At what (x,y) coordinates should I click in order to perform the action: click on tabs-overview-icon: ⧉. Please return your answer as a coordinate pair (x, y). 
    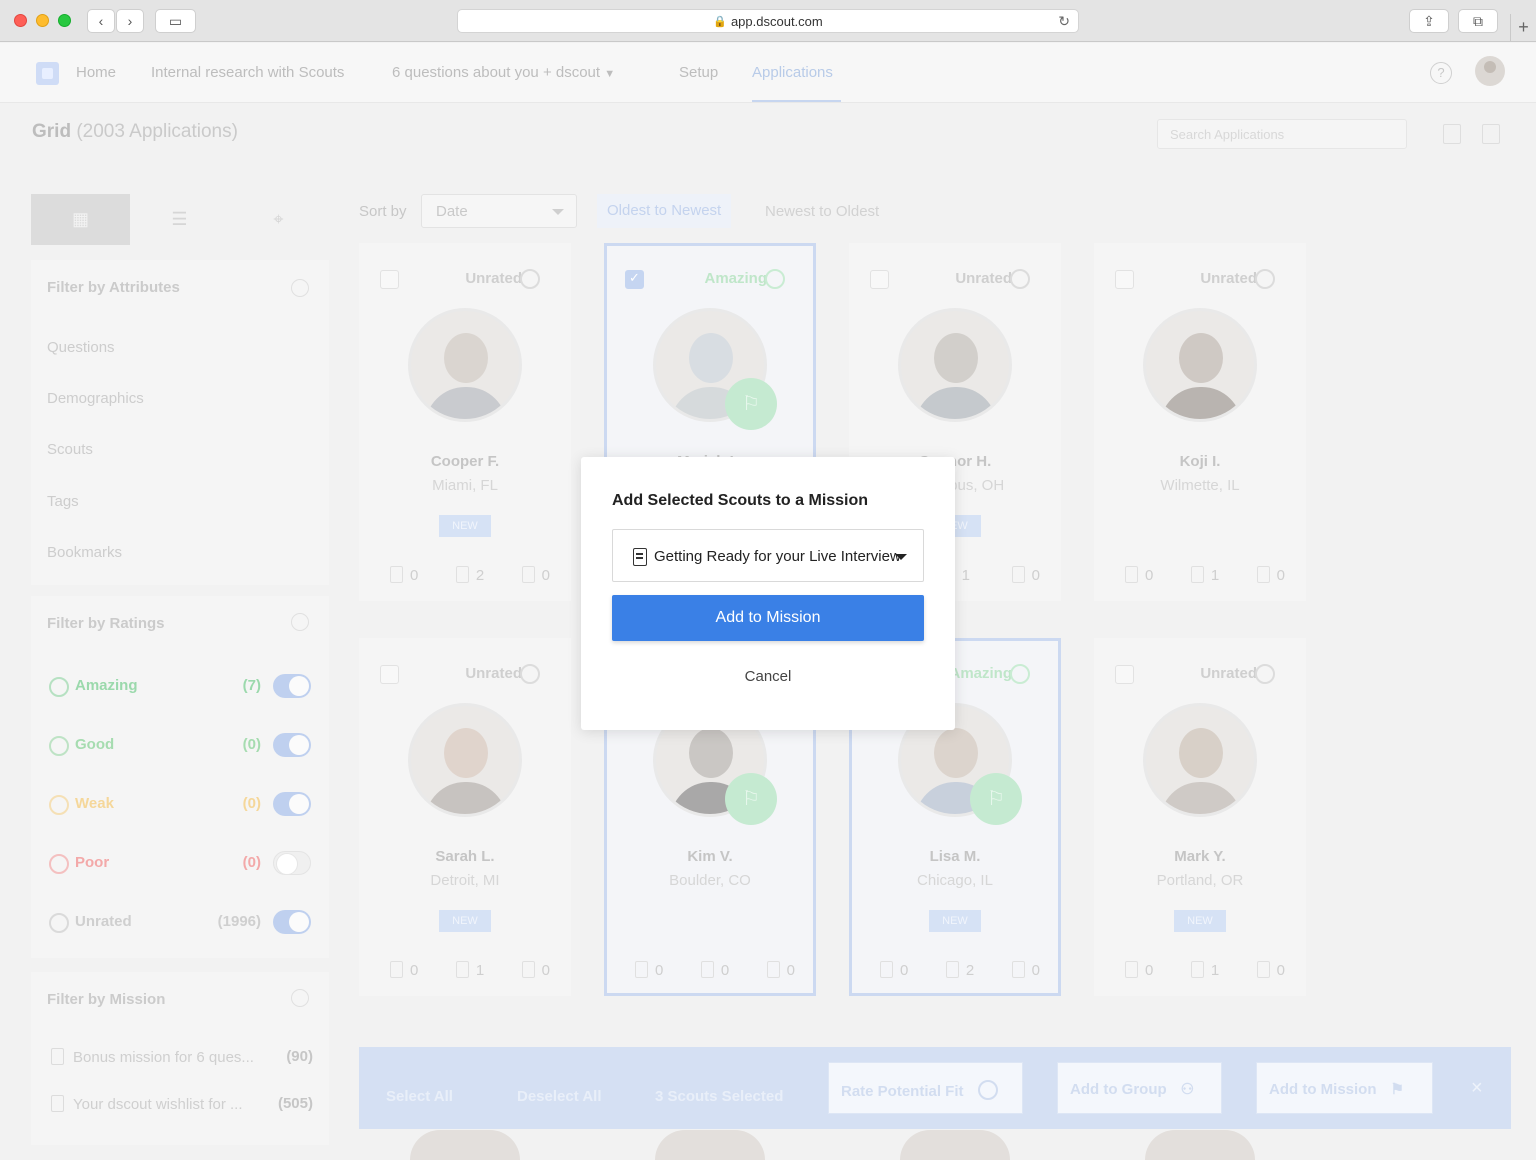
    Looking at the image, I should click on (1478, 21).